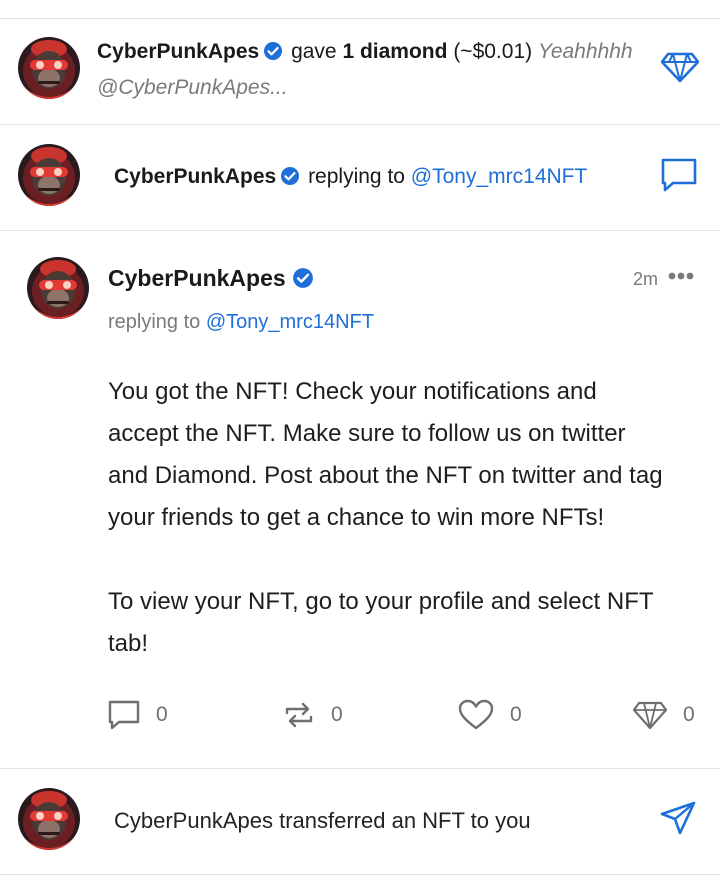 This screenshot has height=883, width=720. I want to click on notification-action: gave, so click(314, 51).